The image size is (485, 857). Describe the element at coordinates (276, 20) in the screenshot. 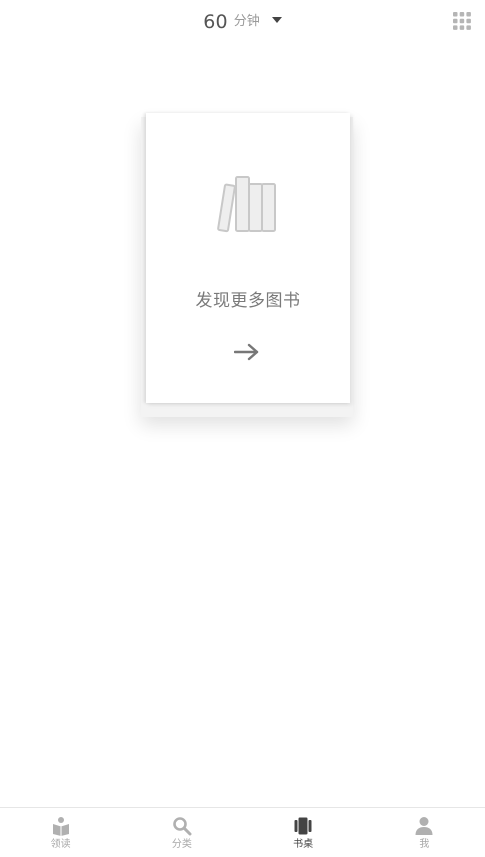

I see `caret-down-icon` at that location.